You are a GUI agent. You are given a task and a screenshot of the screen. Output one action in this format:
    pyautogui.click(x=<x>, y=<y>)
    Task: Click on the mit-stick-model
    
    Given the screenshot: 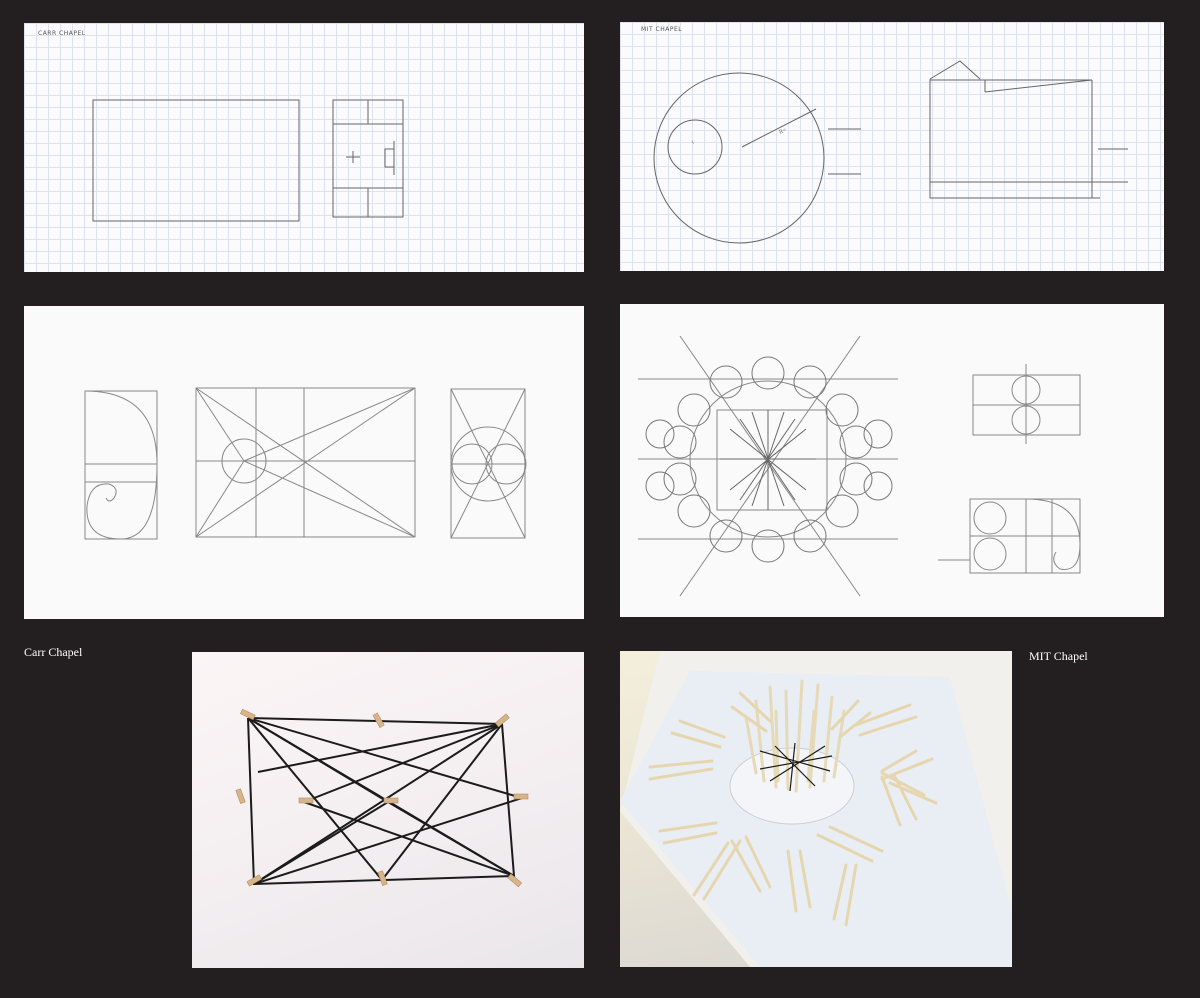 What is the action you would take?
    pyautogui.click(x=816, y=809)
    